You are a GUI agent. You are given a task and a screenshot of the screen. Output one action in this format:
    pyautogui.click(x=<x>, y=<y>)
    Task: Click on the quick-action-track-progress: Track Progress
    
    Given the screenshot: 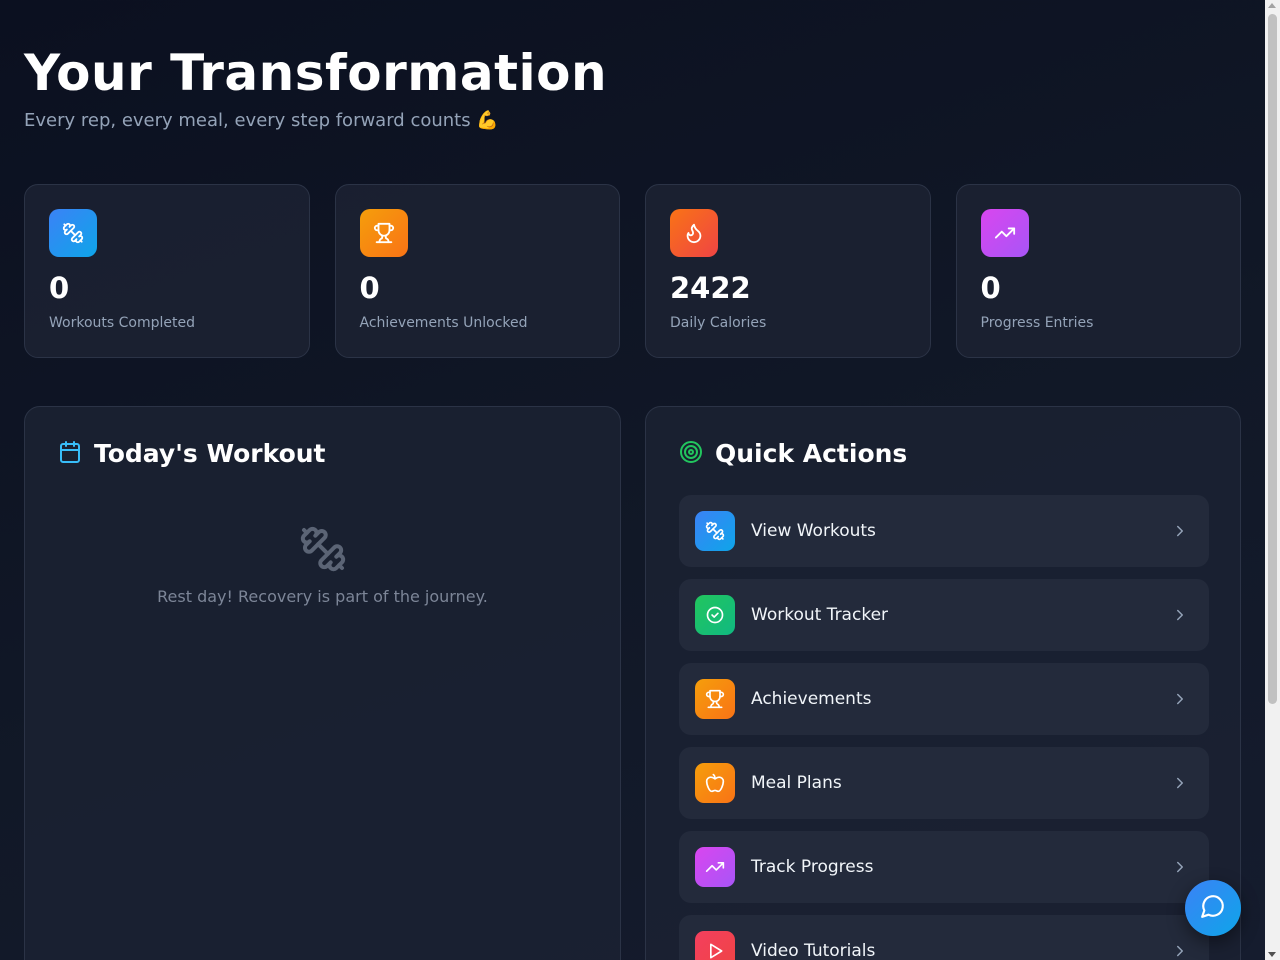 What is the action you would take?
    pyautogui.click(x=944, y=867)
    